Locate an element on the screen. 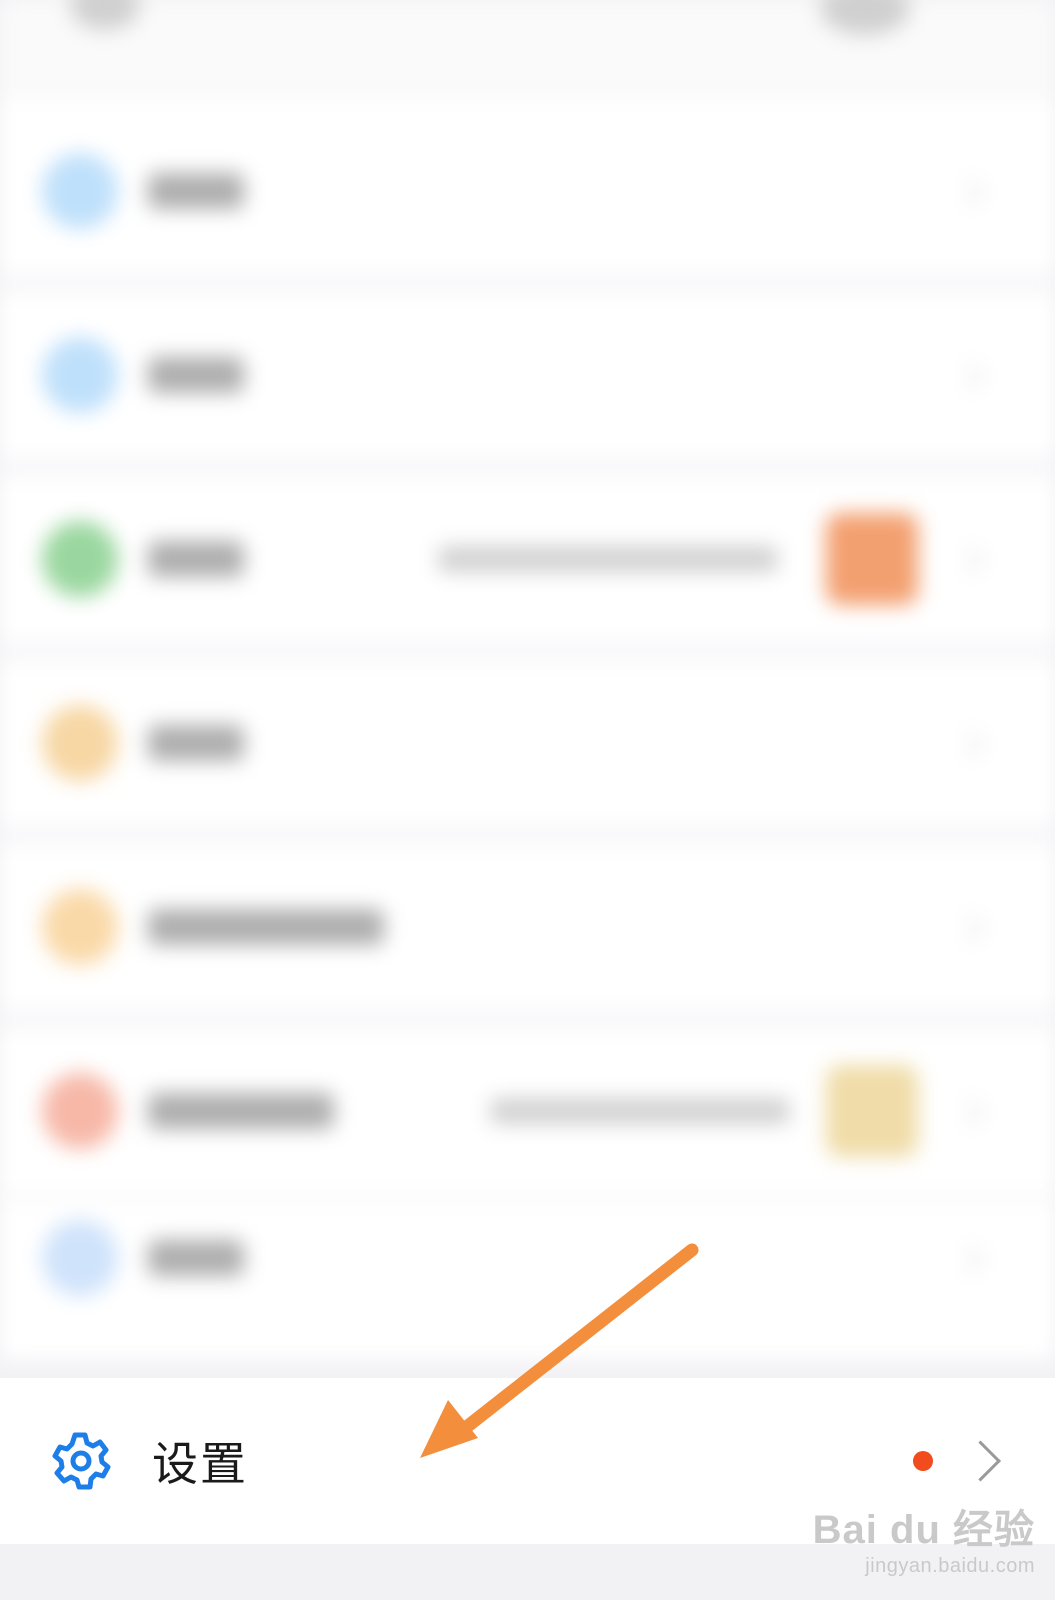 This screenshot has width=1055, height=1600. avatar is located at coordinates (105, 15).